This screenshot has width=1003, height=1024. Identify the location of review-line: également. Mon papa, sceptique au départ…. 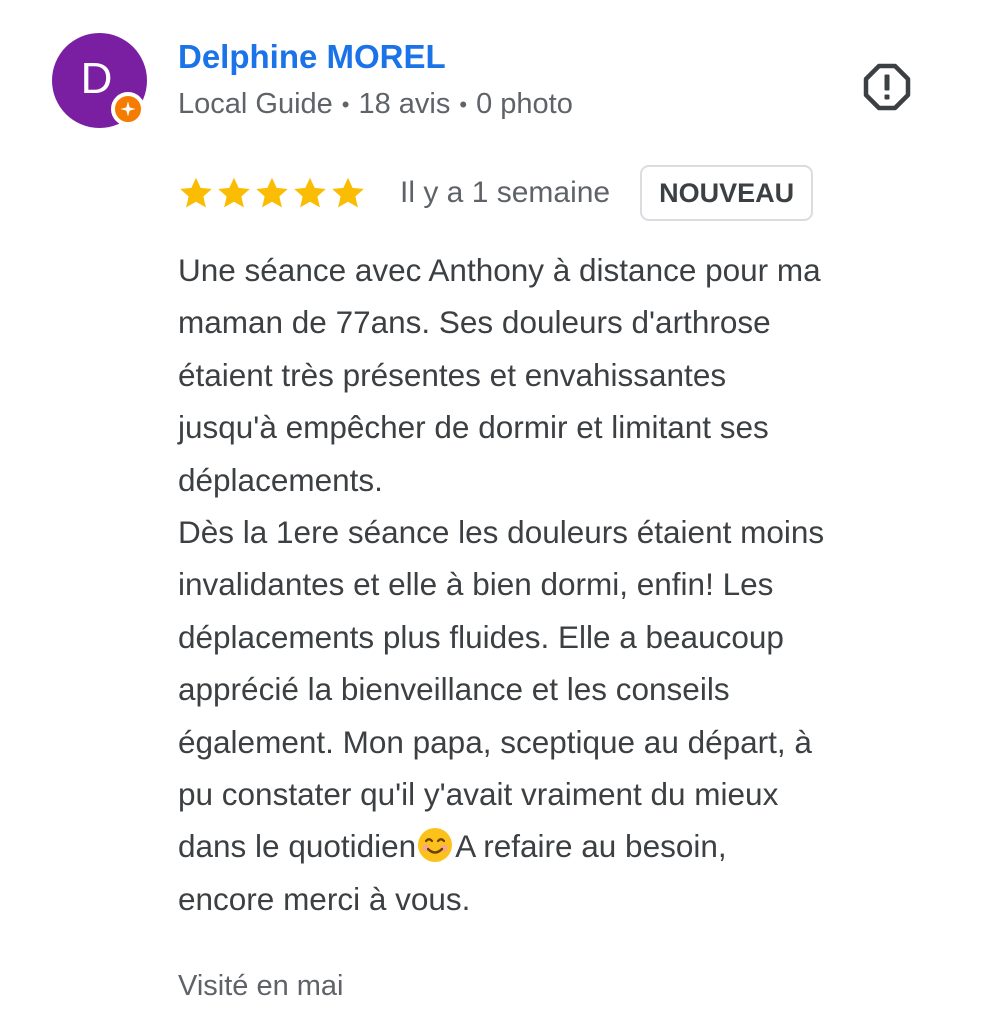
(495, 741).